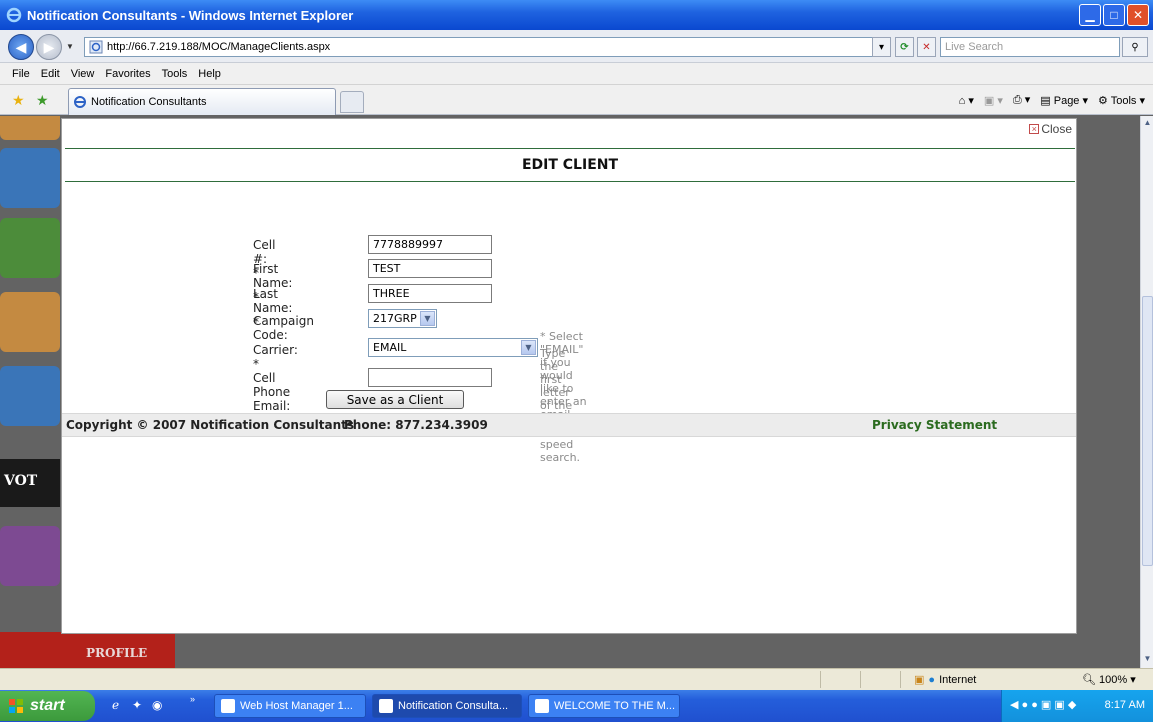 The width and height of the screenshot is (1153, 722). Describe the element at coordinates (1138, 15) in the screenshot. I see `close-window-button: ✕` at that location.